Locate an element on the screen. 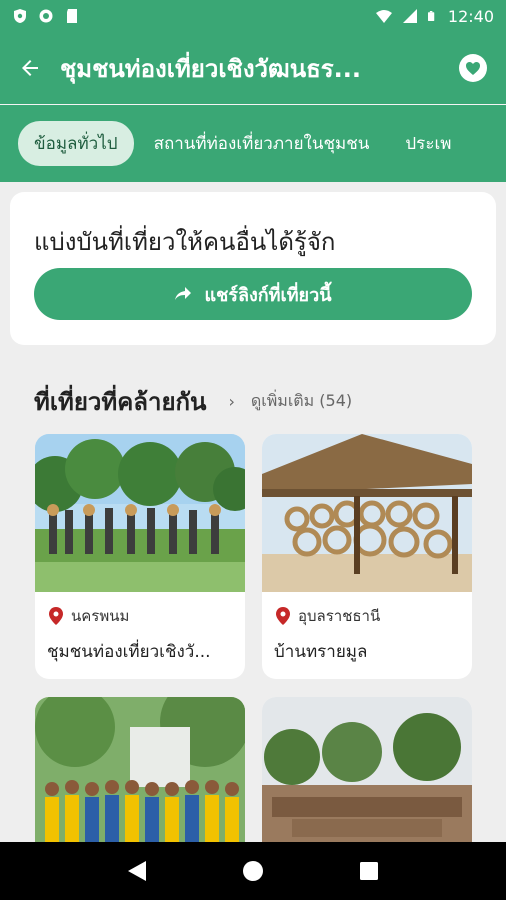 The height and width of the screenshot is (900, 506). system-nav-bar is located at coordinates (253, 871).